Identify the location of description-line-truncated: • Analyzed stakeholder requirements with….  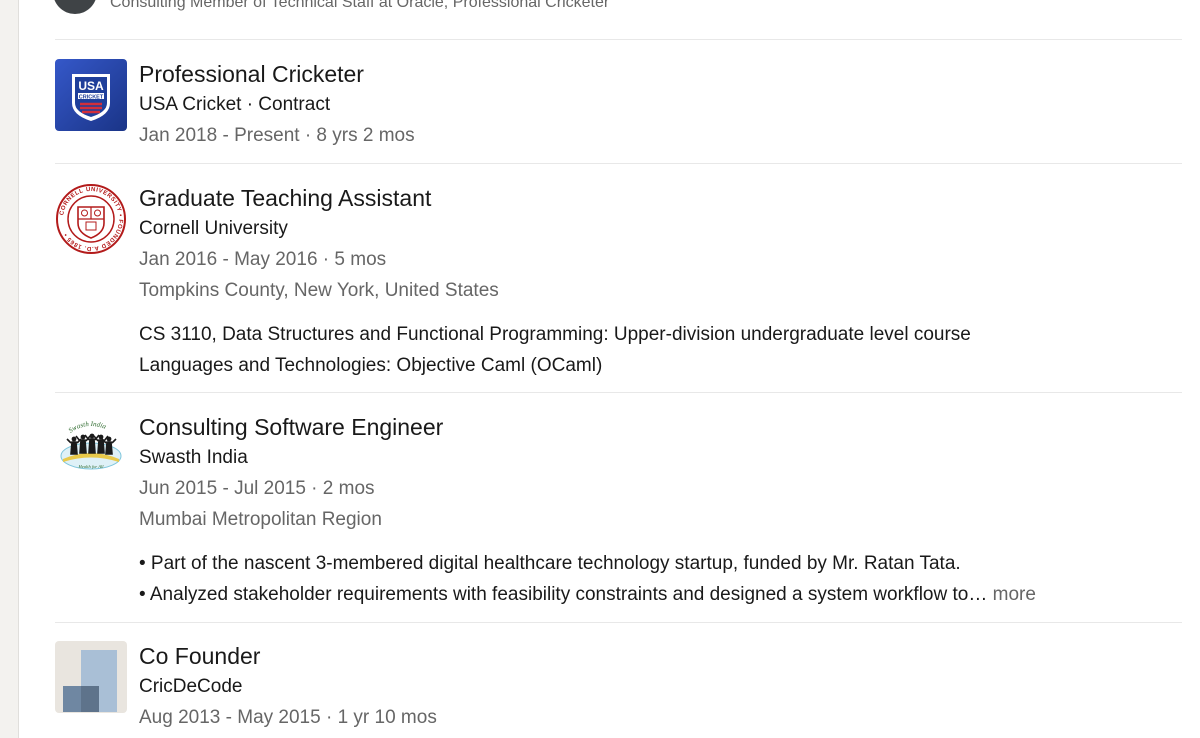
(660, 594).